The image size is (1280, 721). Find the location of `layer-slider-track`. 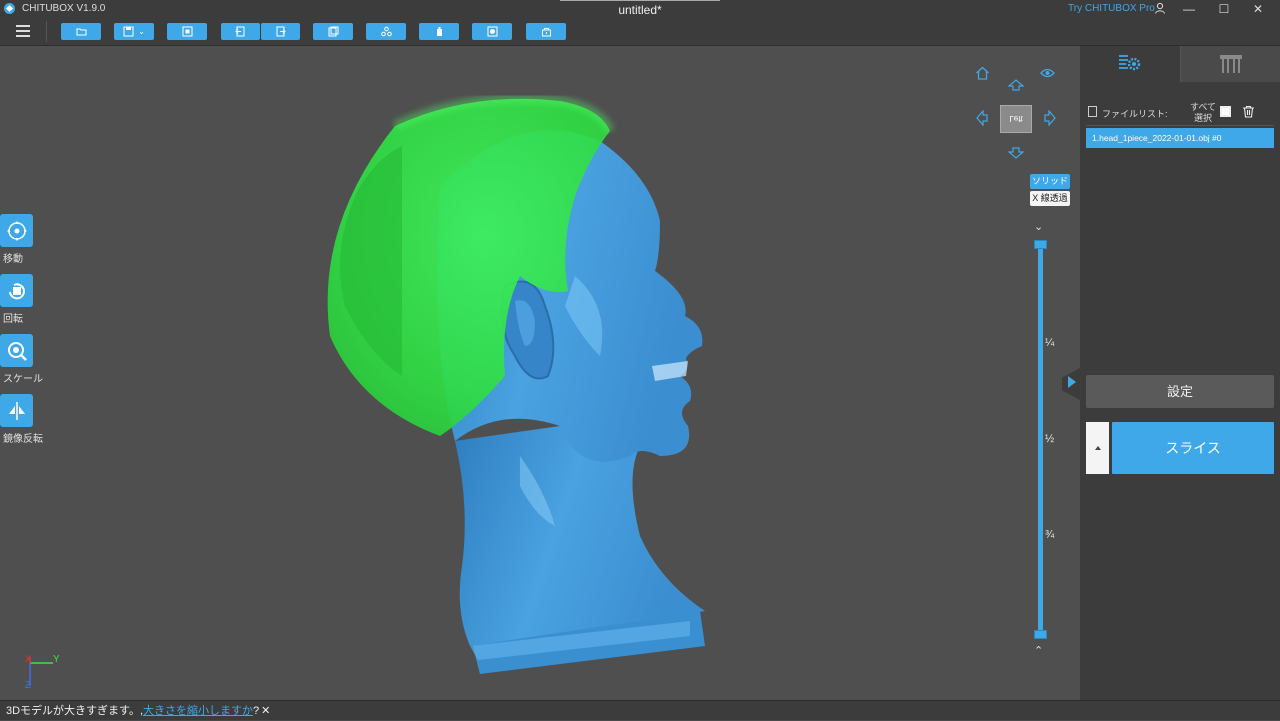

layer-slider-track is located at coordinates (1040, 440).